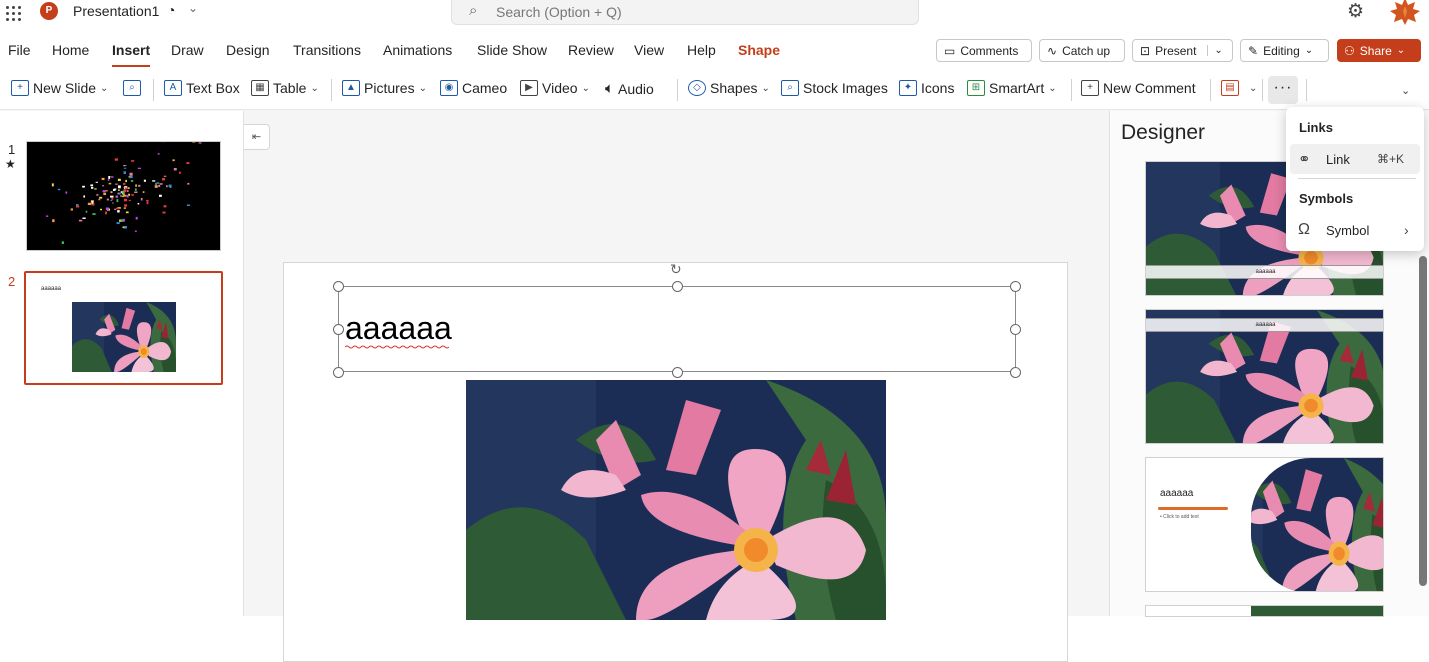  I want to click on tab-insert: Insert, so click(131, 50).